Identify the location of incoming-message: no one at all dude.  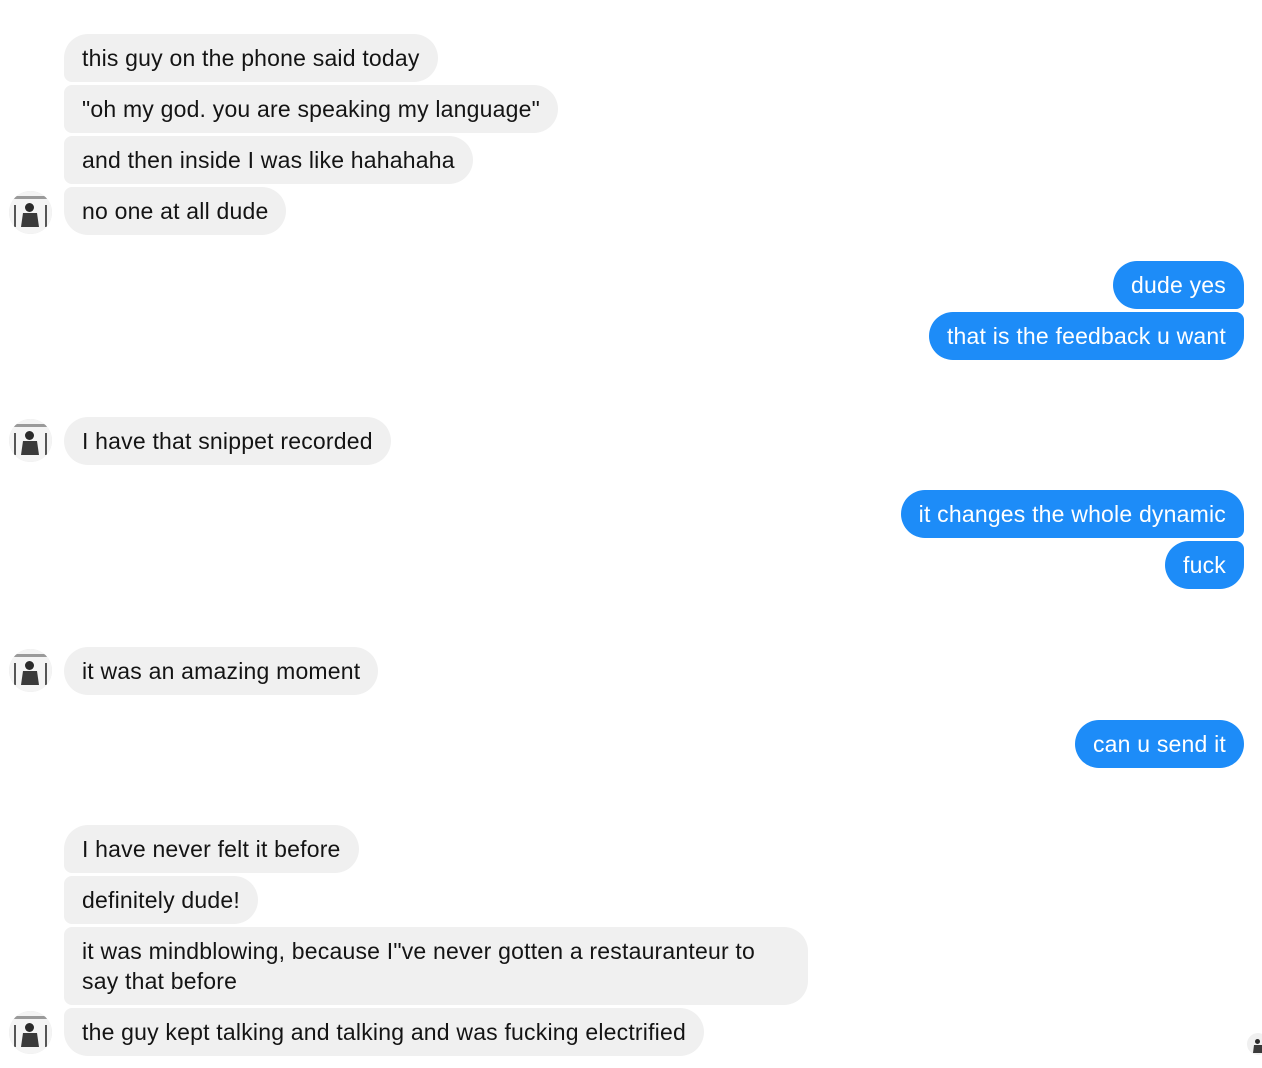
(175, 211).